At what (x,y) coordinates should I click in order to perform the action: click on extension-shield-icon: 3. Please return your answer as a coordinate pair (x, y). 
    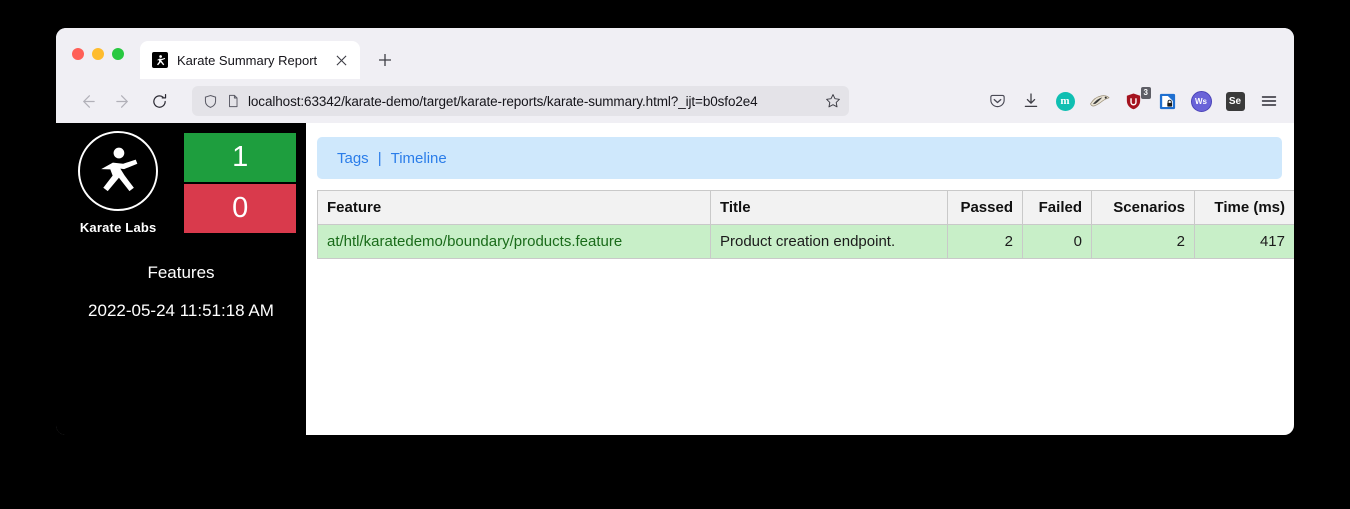
    Looking at the image, I should click on (1136, 99).